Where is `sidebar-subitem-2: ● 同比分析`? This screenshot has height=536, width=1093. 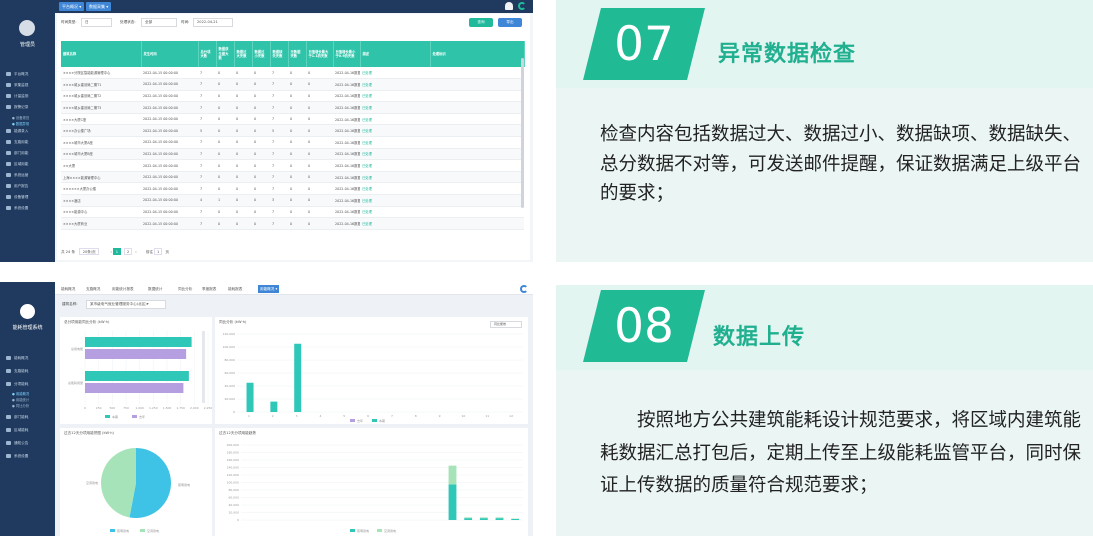
sidebar-subitem-2: ● 同比分析 is located at coordinates (20, 405).